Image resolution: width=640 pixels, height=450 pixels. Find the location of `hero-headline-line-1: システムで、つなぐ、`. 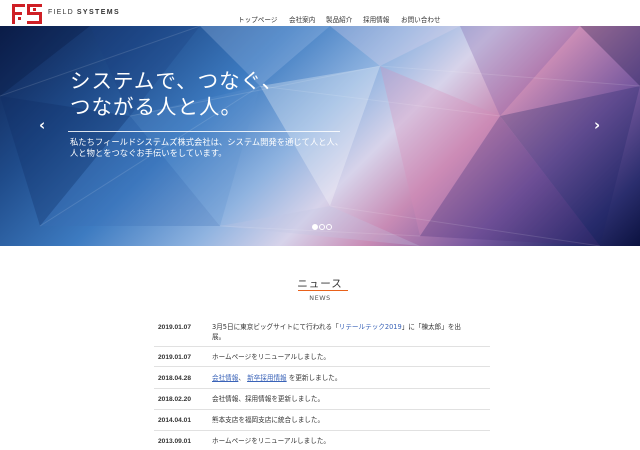

hero-headline-line-1: システムで、つなぐ、 is located at coordinates (176, 81).